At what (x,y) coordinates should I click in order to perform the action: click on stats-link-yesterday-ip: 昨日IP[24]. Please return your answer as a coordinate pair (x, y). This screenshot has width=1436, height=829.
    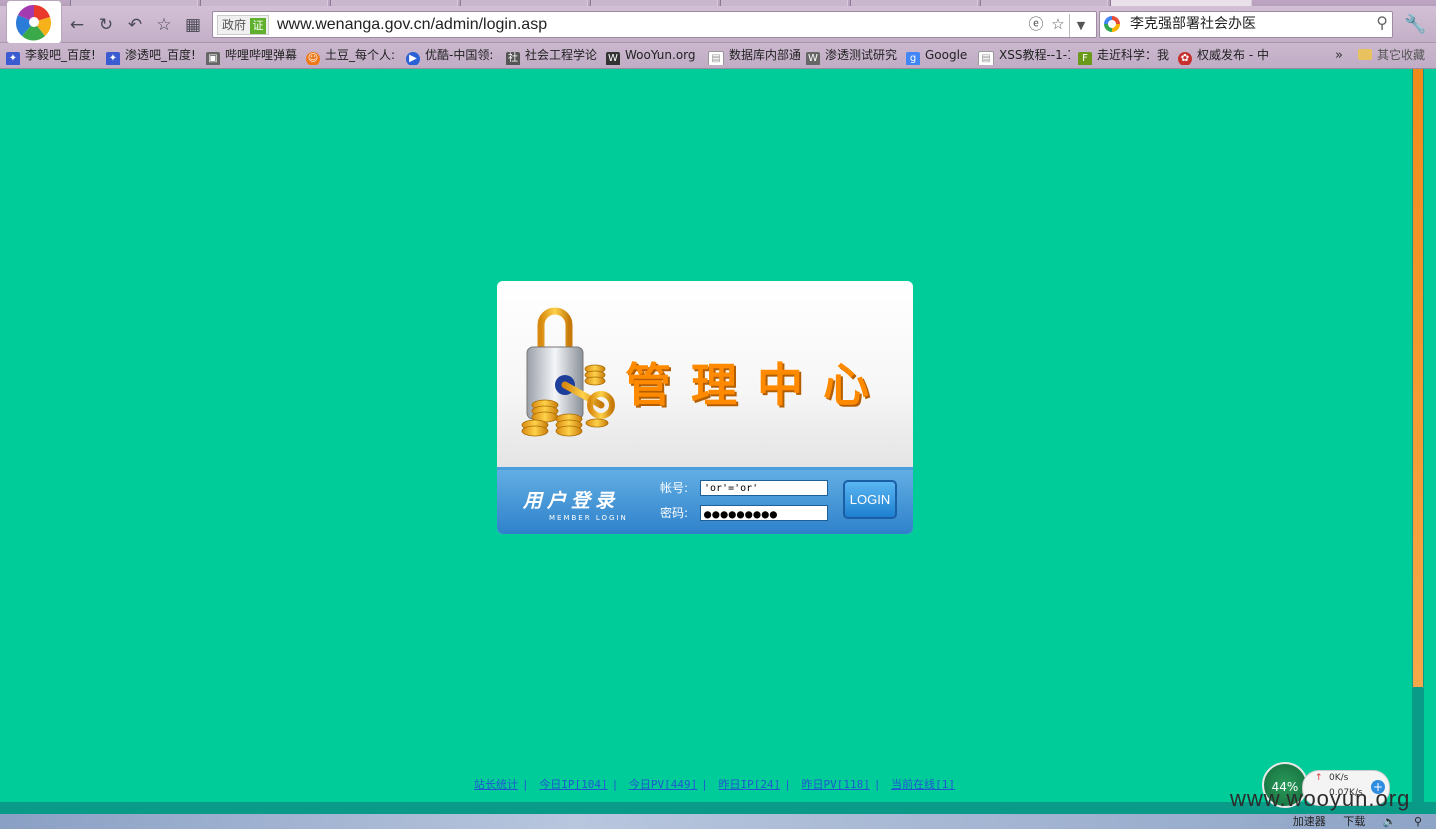
    Looking at the image, I should click on (749, 784).